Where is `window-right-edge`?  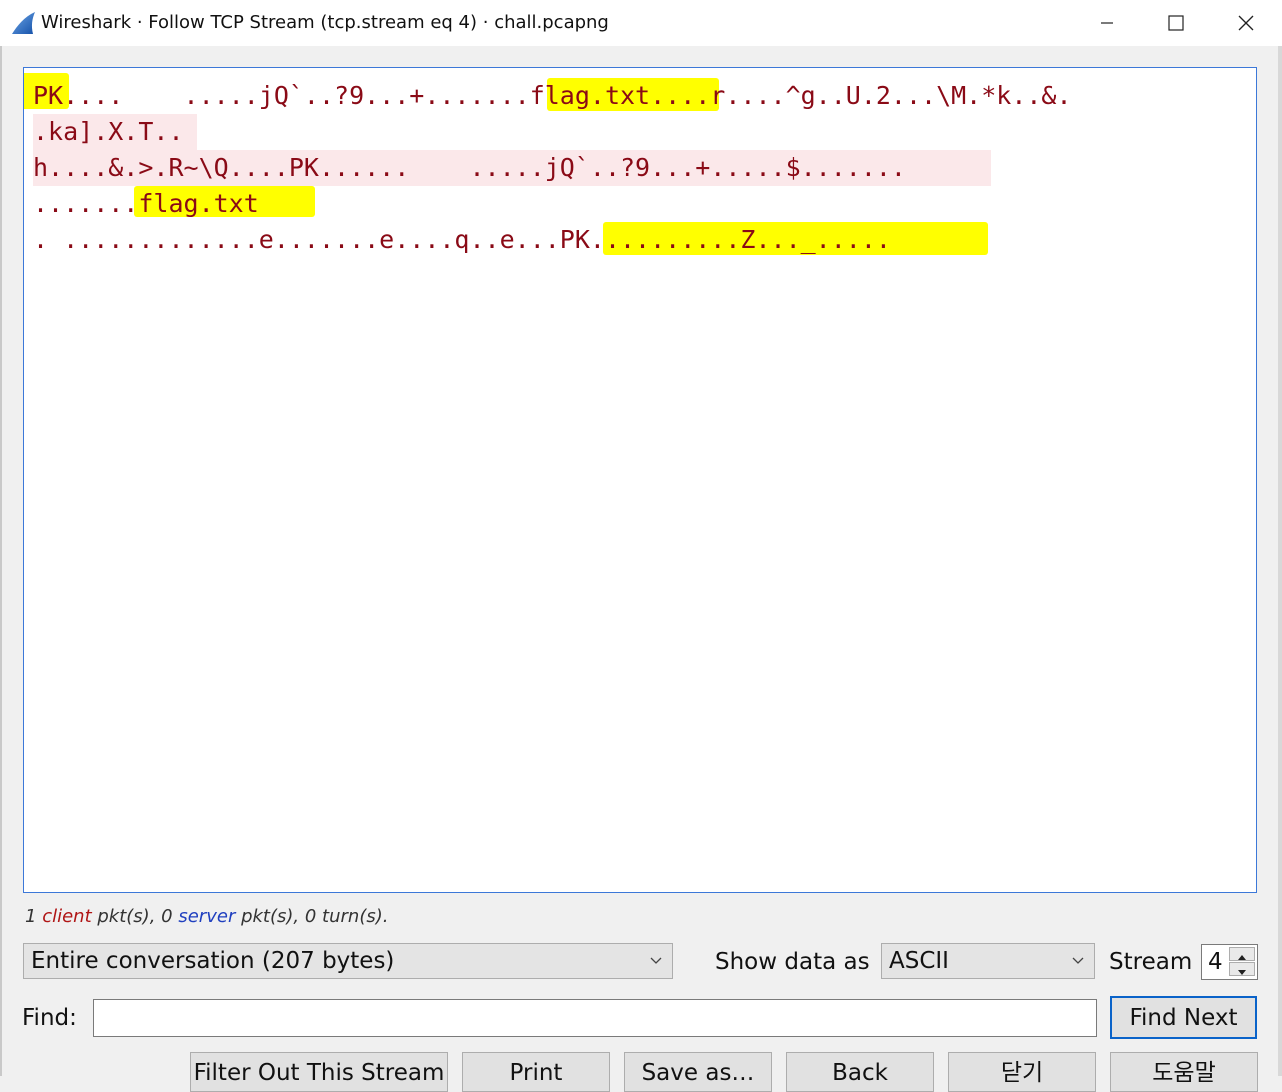
window-right-edge is located at coordinates (1280, 561).